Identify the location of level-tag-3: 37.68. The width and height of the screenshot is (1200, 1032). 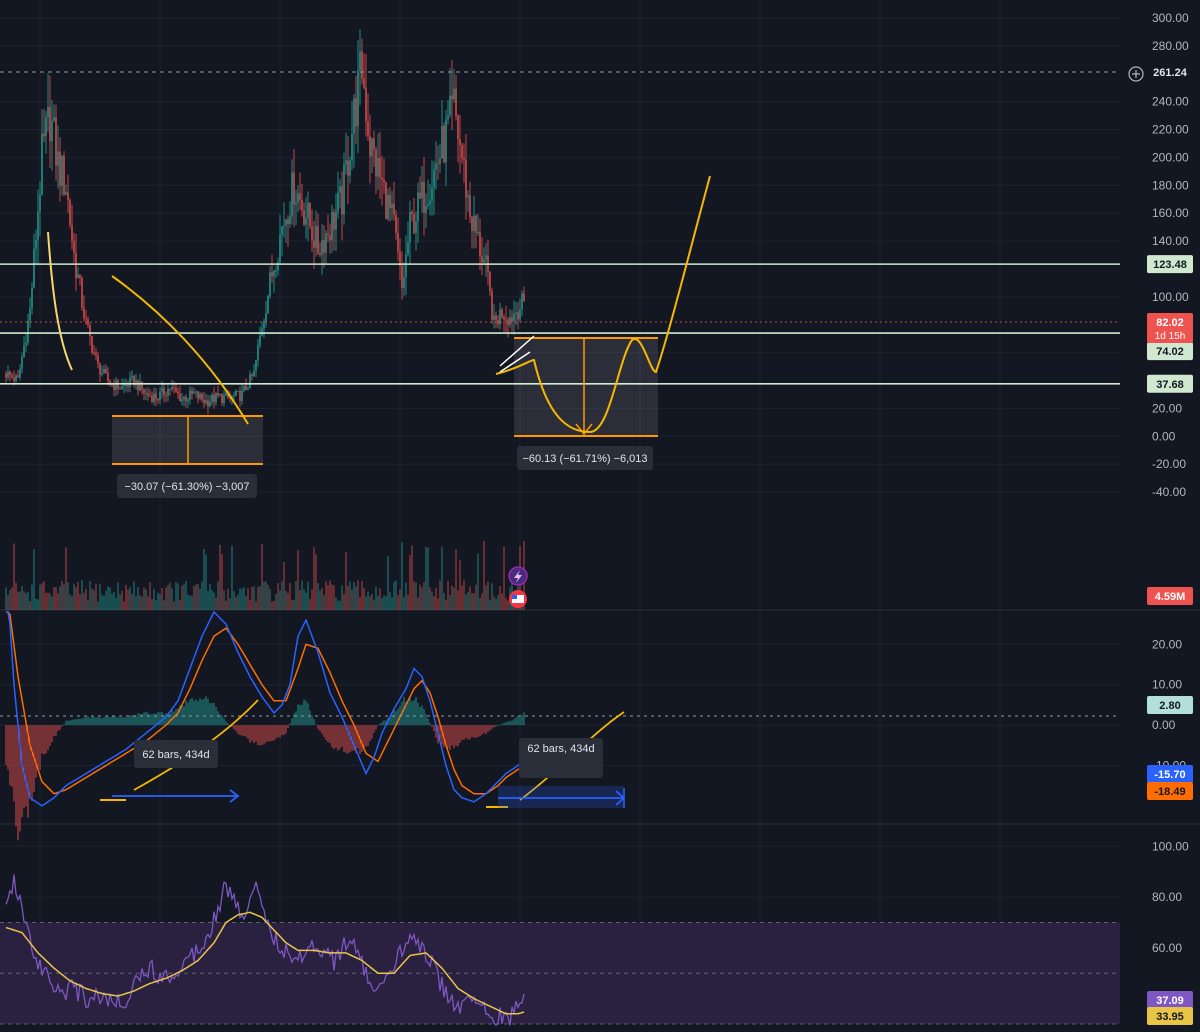
(1170, 385).